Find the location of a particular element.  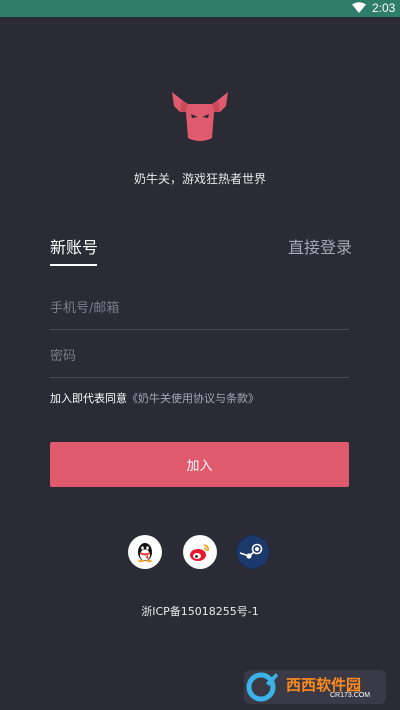

status-time: 2:03 is located at coordinates (384, 8).